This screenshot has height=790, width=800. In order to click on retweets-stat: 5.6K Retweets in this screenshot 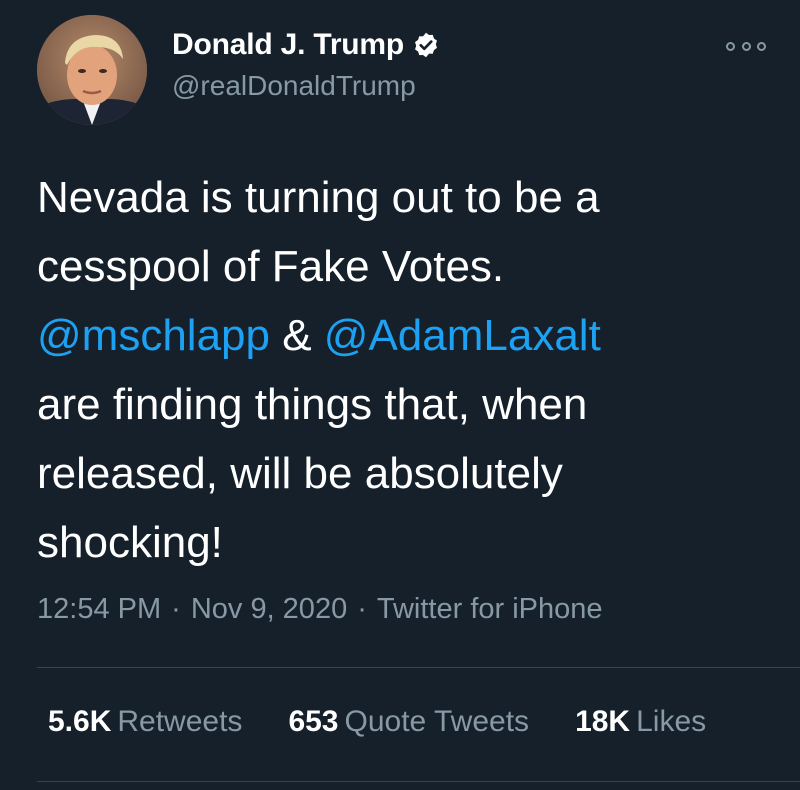, I will do `click(145, 722)`.